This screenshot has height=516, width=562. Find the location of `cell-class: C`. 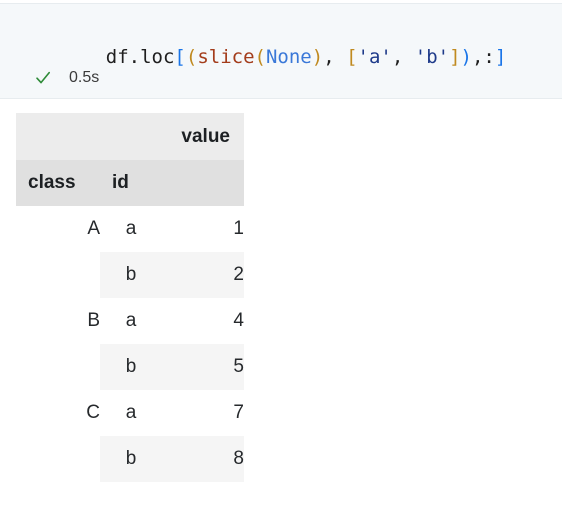

cell-class: C is located at coordinates (93, 412).